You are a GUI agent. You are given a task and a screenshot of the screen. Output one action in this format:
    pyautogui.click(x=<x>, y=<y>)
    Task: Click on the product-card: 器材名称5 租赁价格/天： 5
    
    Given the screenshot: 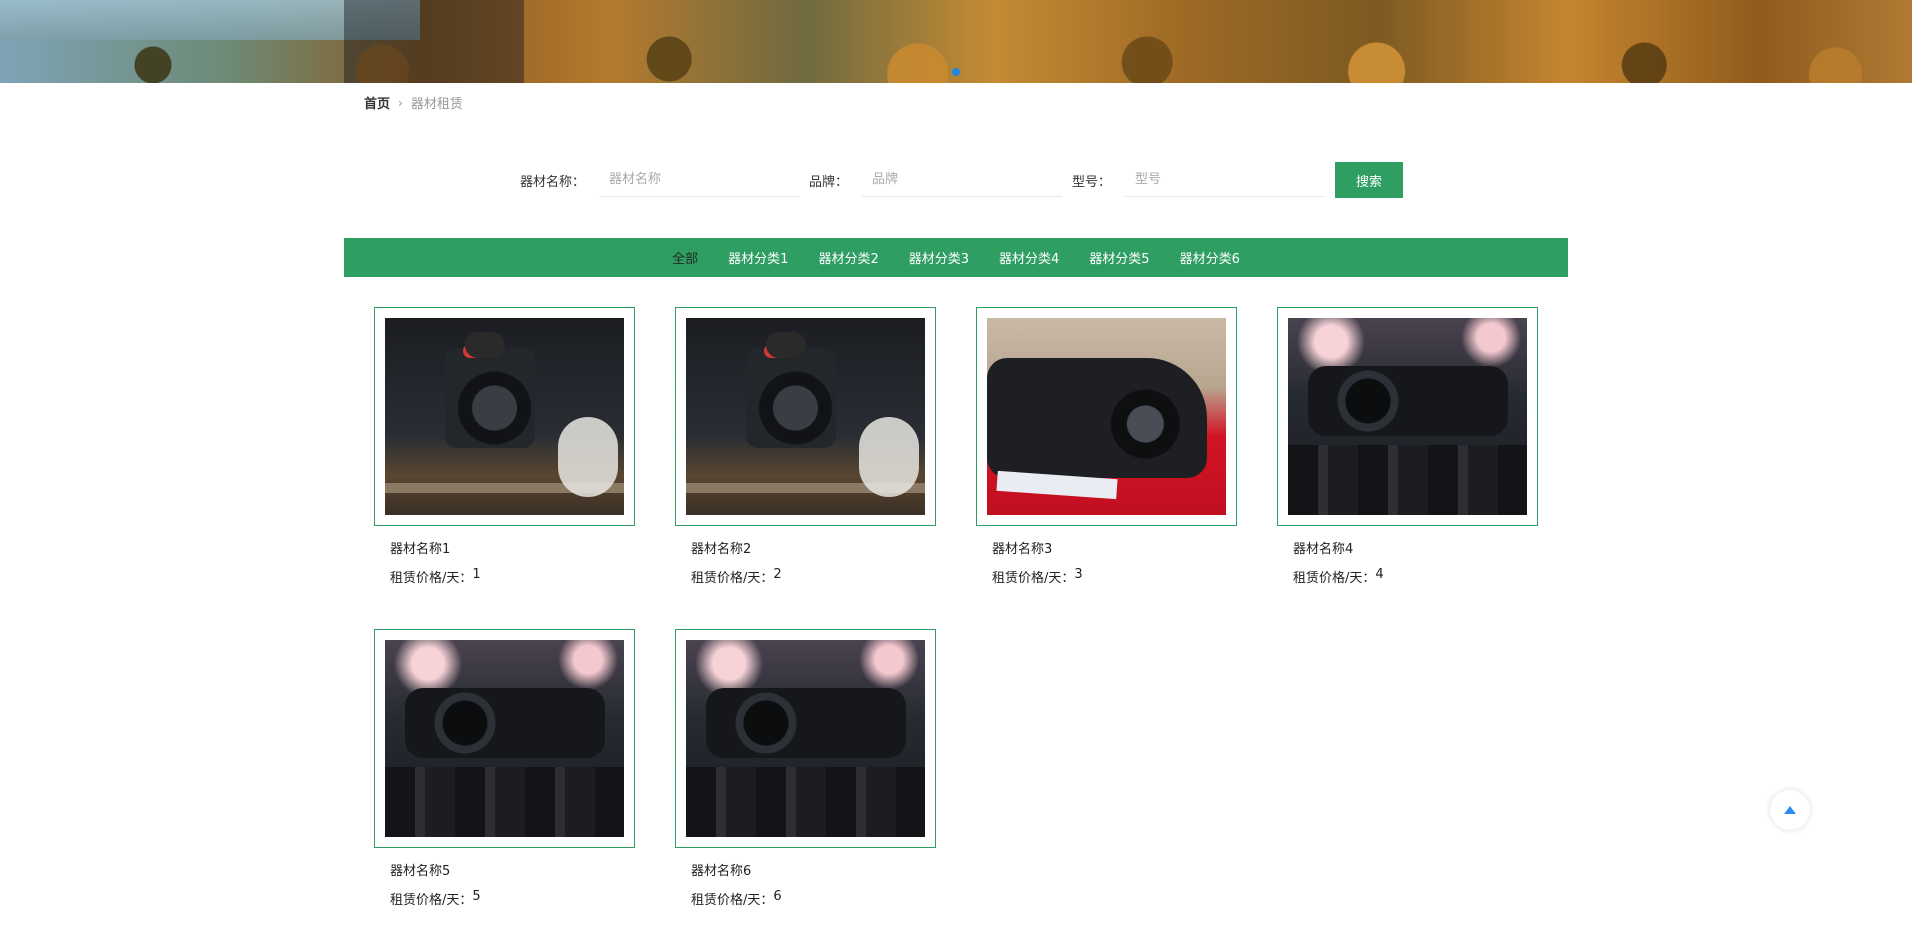 What is the action you would take?
    pyautogui.click(x=504, y=768)
    